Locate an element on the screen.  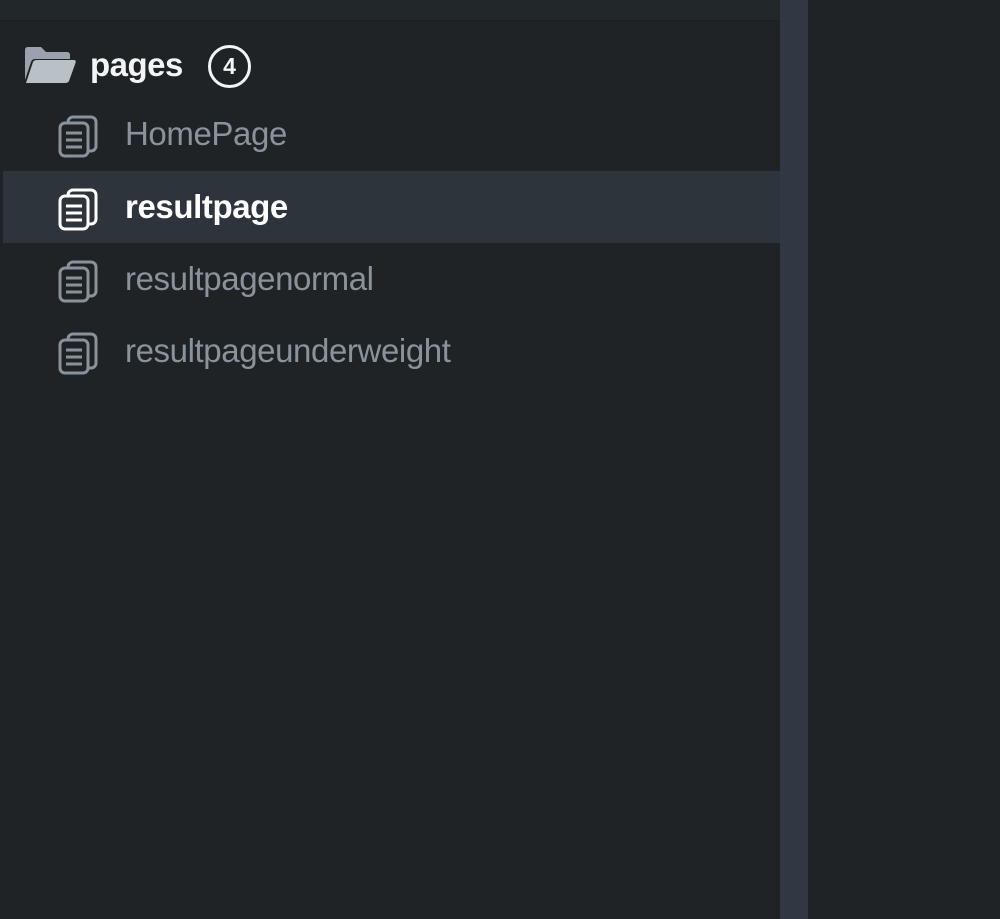
file-row-resultpagenormal: resultpagenormal is located at coordinates (391, 279).